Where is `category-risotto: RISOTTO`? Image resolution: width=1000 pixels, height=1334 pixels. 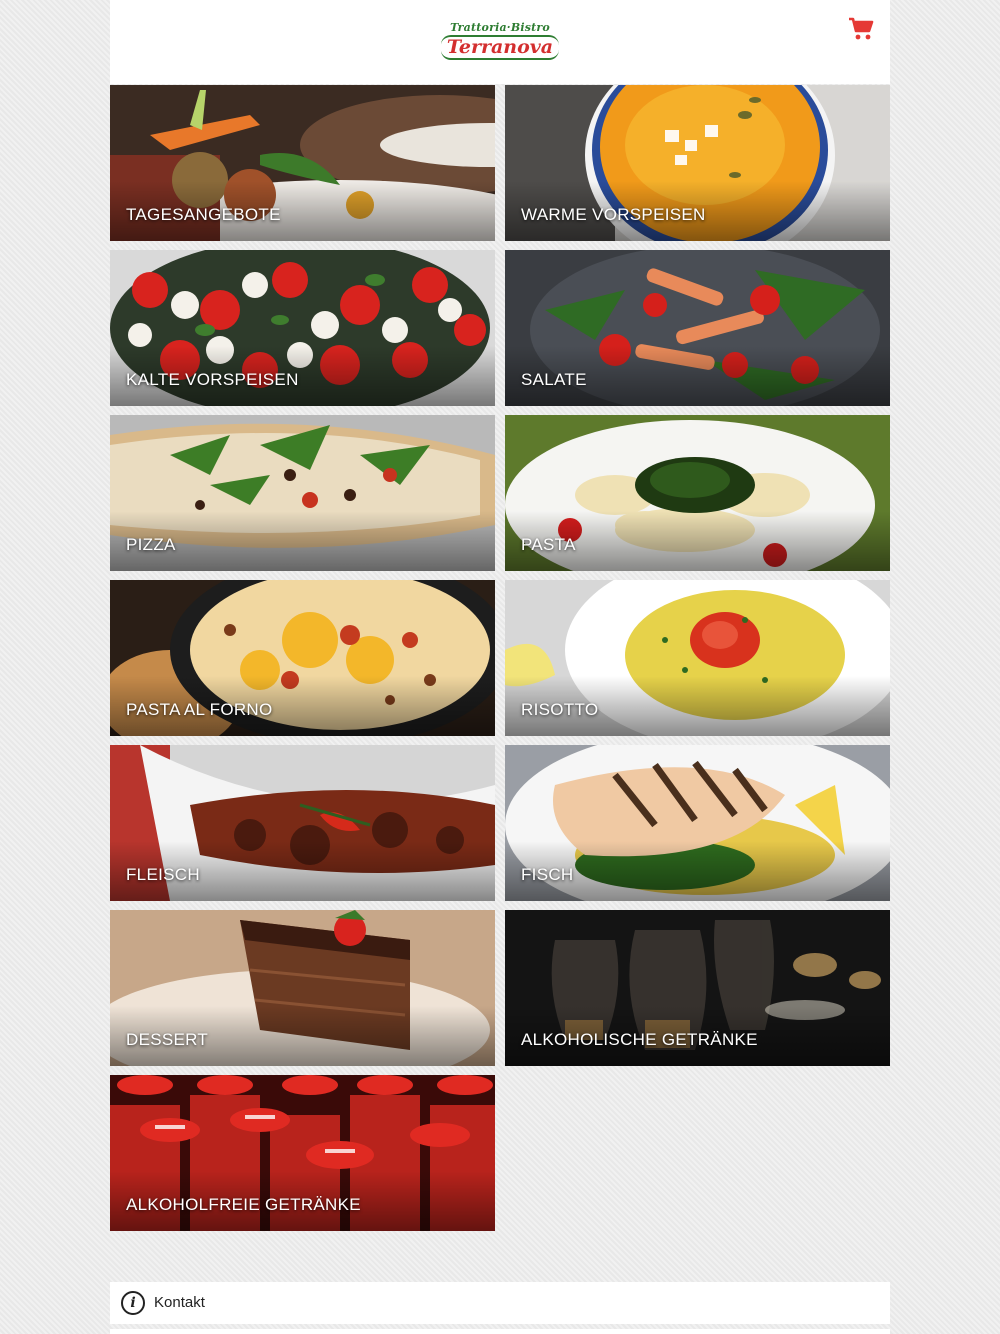
category-risotto: RISOTTO is located at coordinates (697, 658).